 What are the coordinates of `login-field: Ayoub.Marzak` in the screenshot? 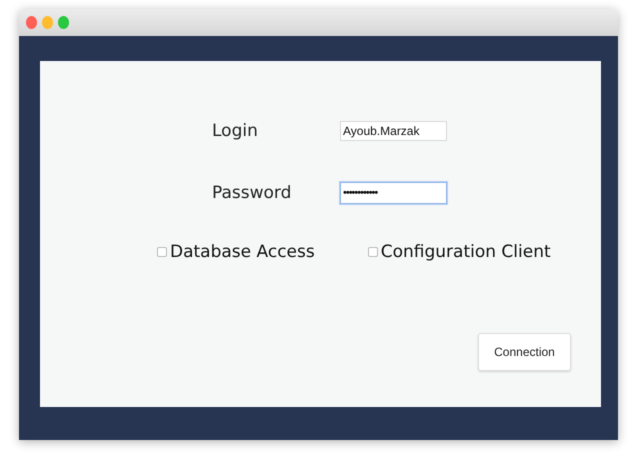 It's located at (393, 131).